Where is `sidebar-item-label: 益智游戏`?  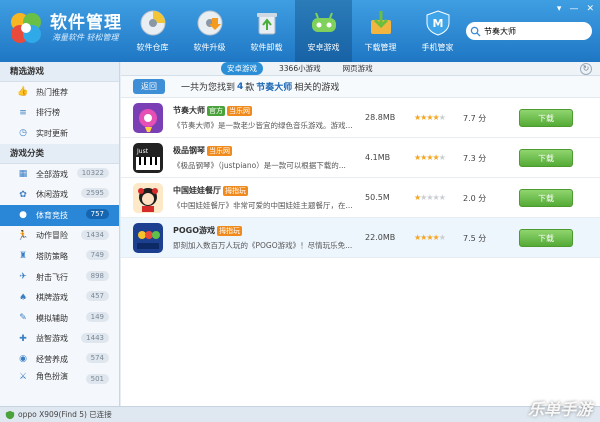 sidebar-item-label: 益智游戏 is located at coordinates (52, 339).